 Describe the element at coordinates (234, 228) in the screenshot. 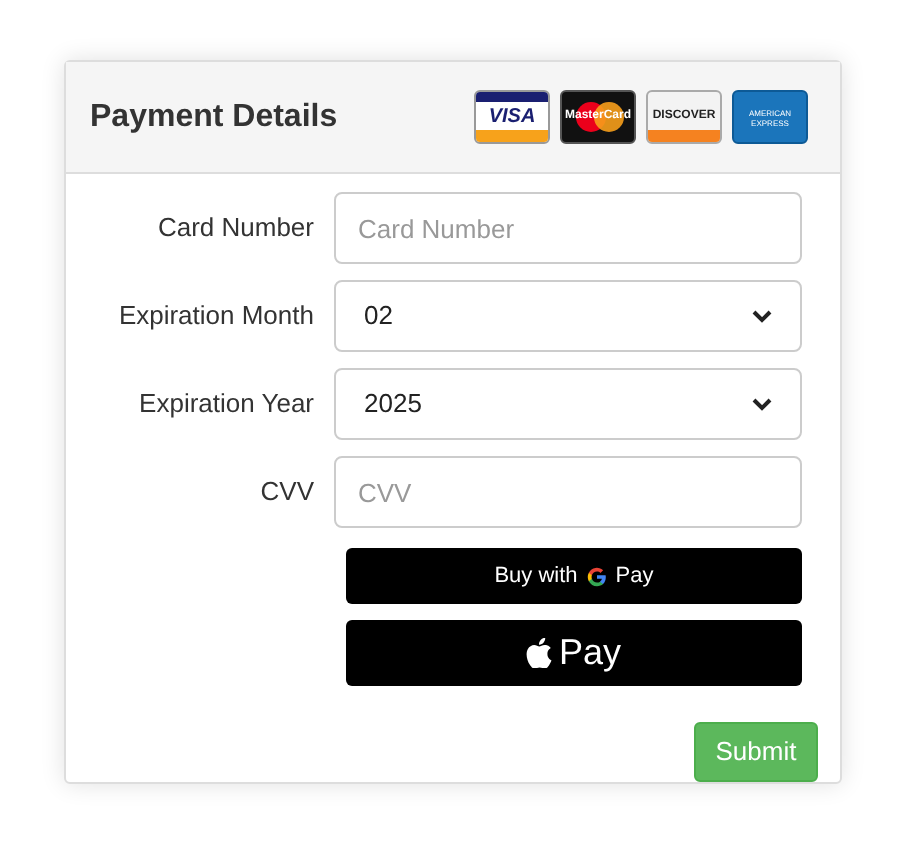

I see `field-label: Card Number` at that location.